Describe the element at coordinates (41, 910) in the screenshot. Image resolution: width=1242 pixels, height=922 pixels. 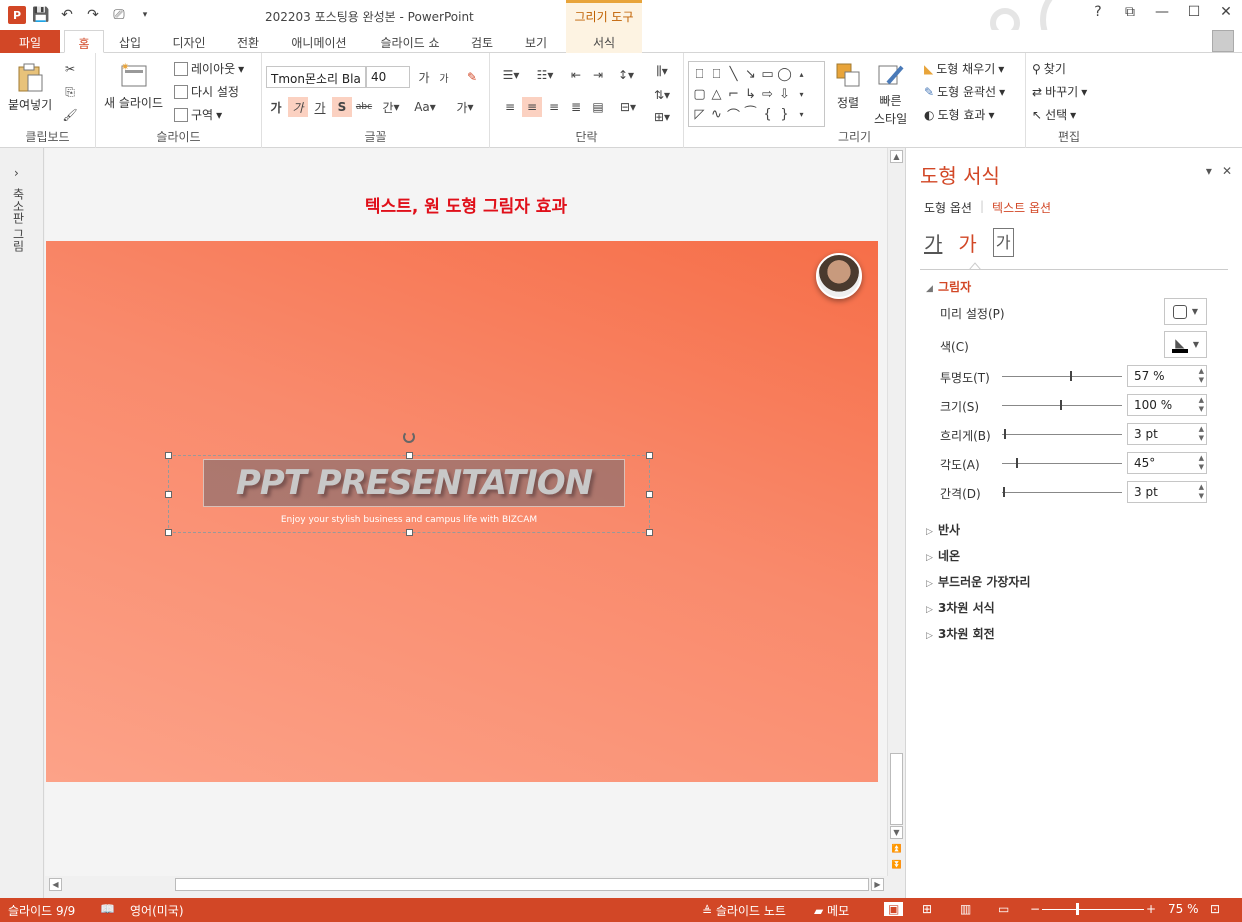
I see `slide-position: 슬라이드 9/9` at that location.